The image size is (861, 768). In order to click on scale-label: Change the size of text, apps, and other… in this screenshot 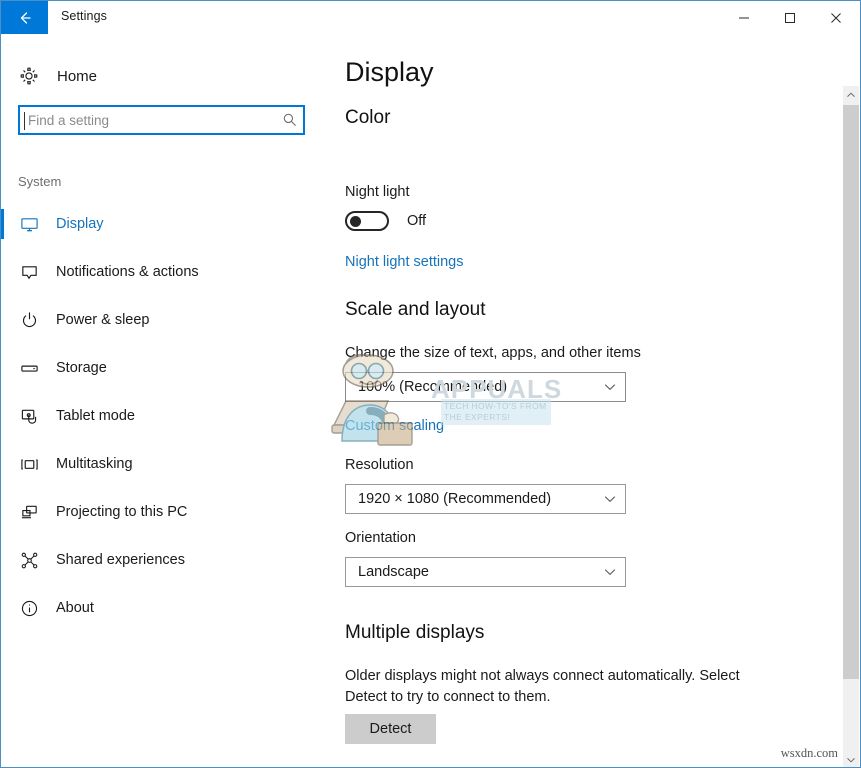, I will do `click(493, 353)`.